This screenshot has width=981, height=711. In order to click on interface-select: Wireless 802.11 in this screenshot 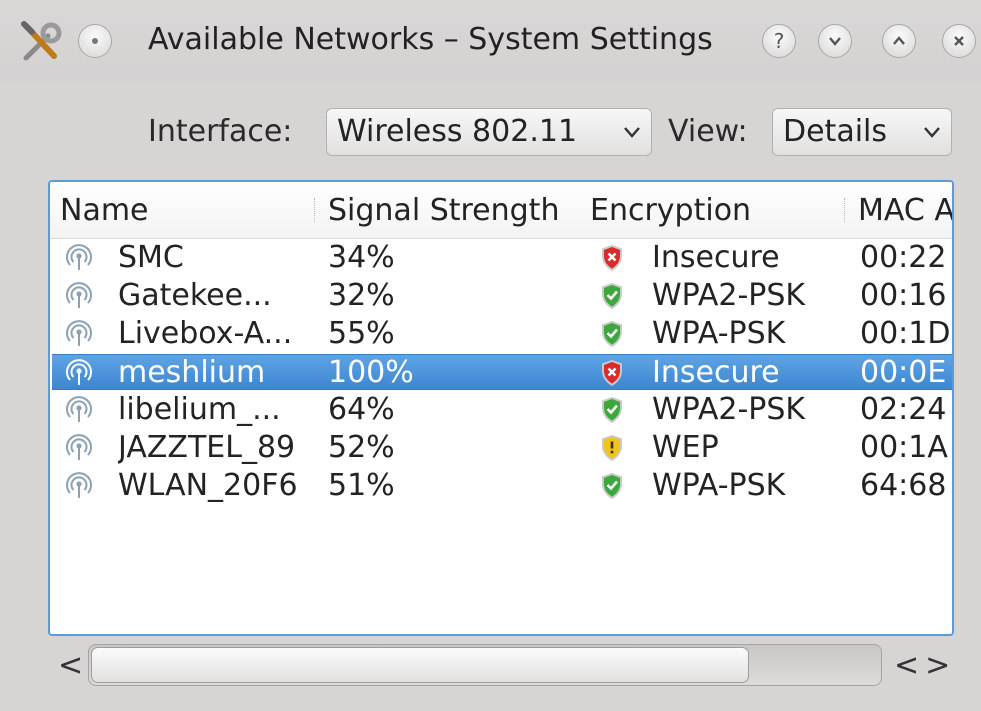, I will do `click(489, 132)`.